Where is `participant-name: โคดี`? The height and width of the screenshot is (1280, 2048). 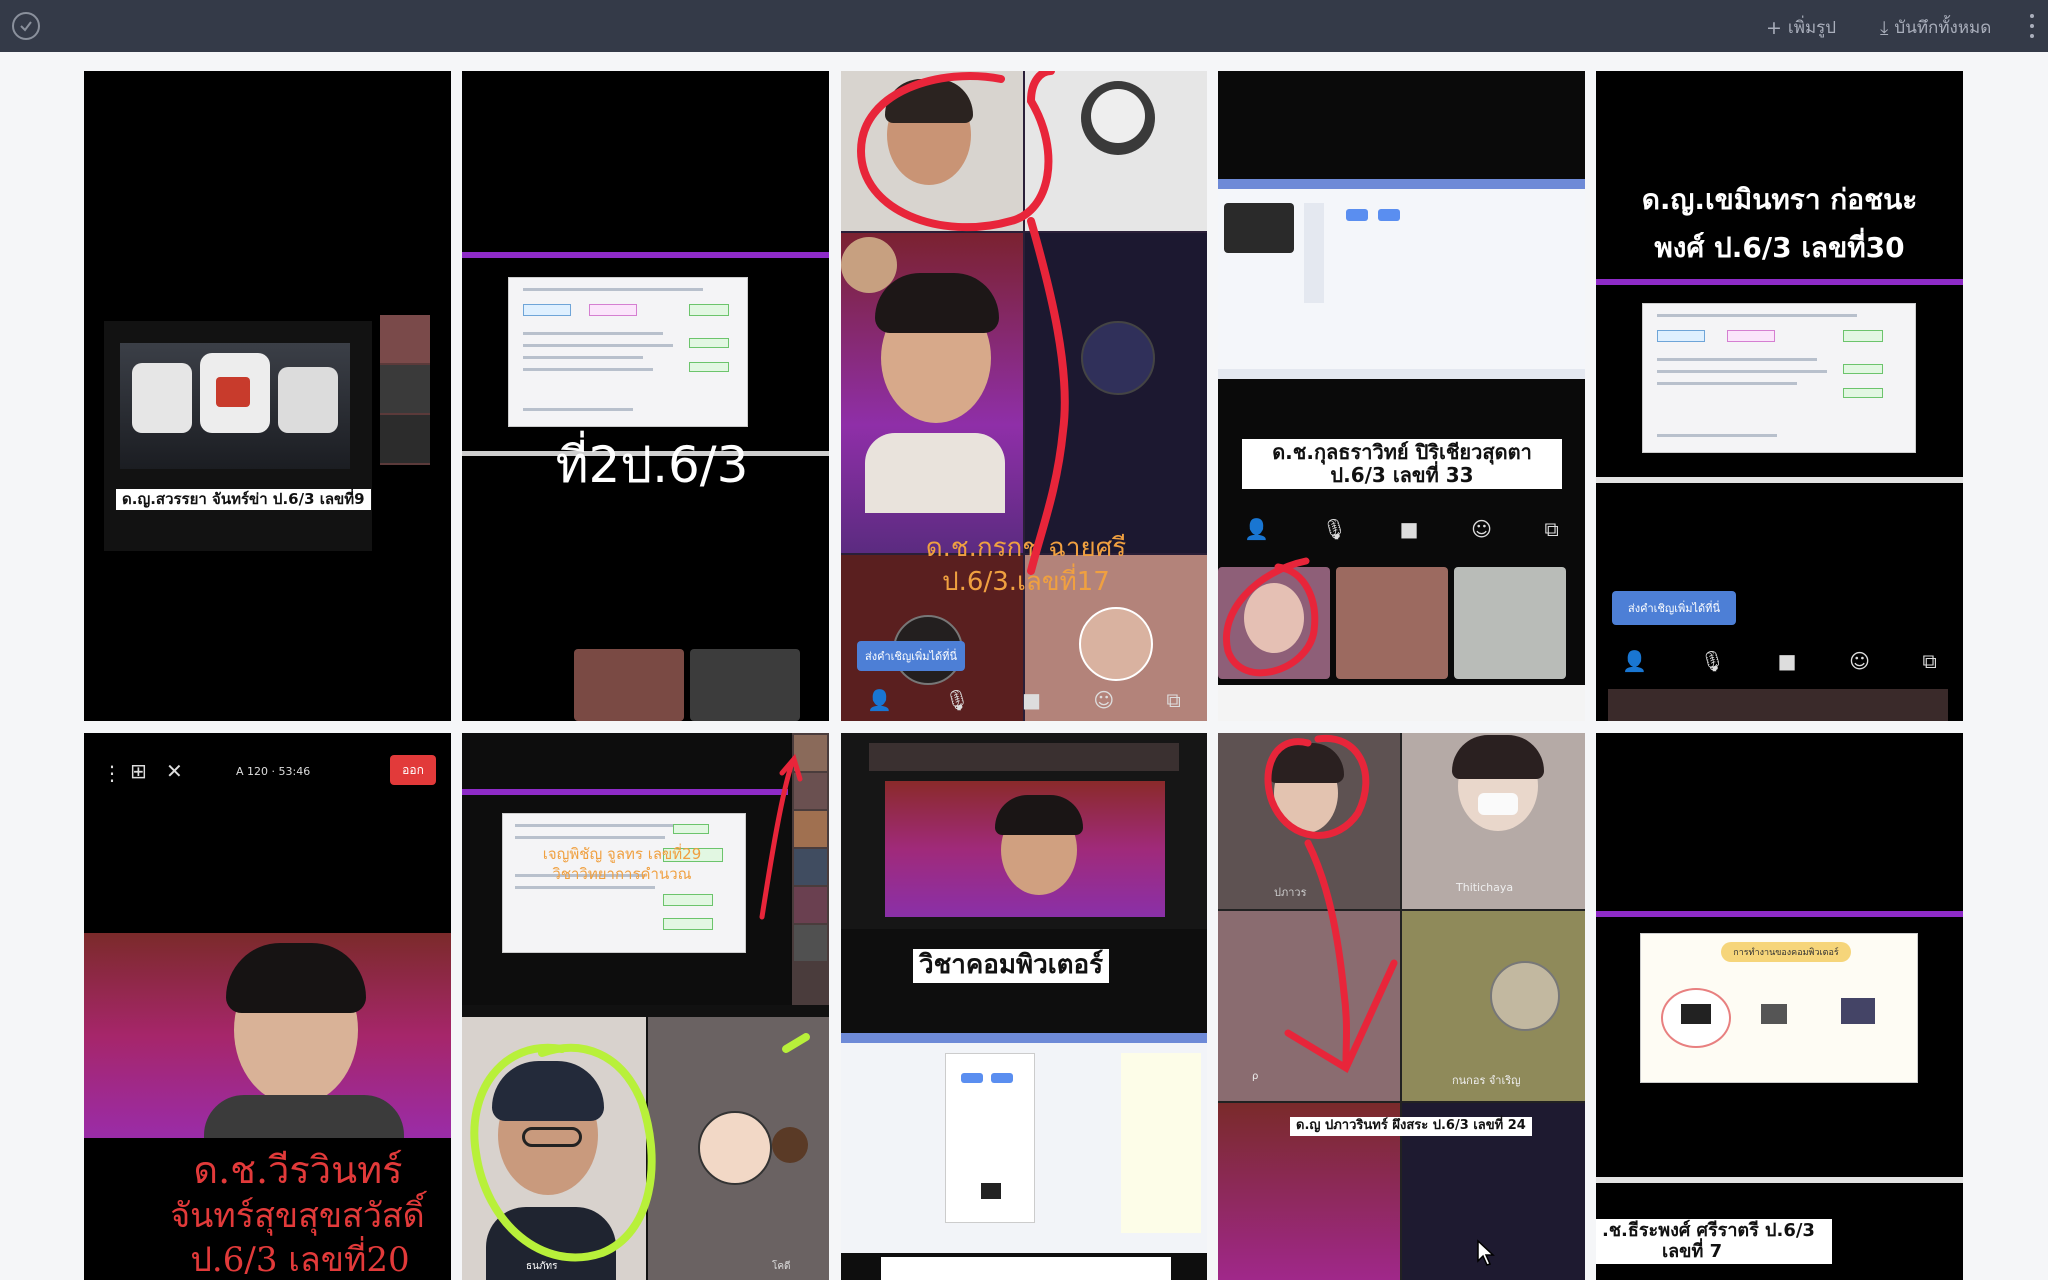 participant-name: โคดี is located at coordinates (781, 1266).